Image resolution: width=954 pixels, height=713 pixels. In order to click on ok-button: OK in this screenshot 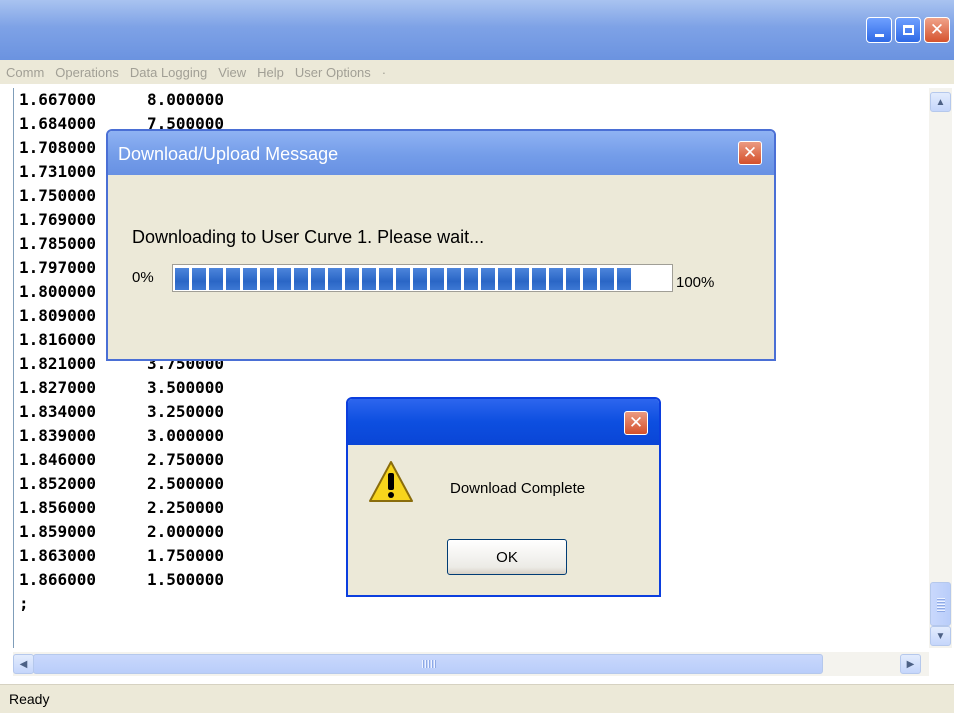, I will do `click(507, 557)`.